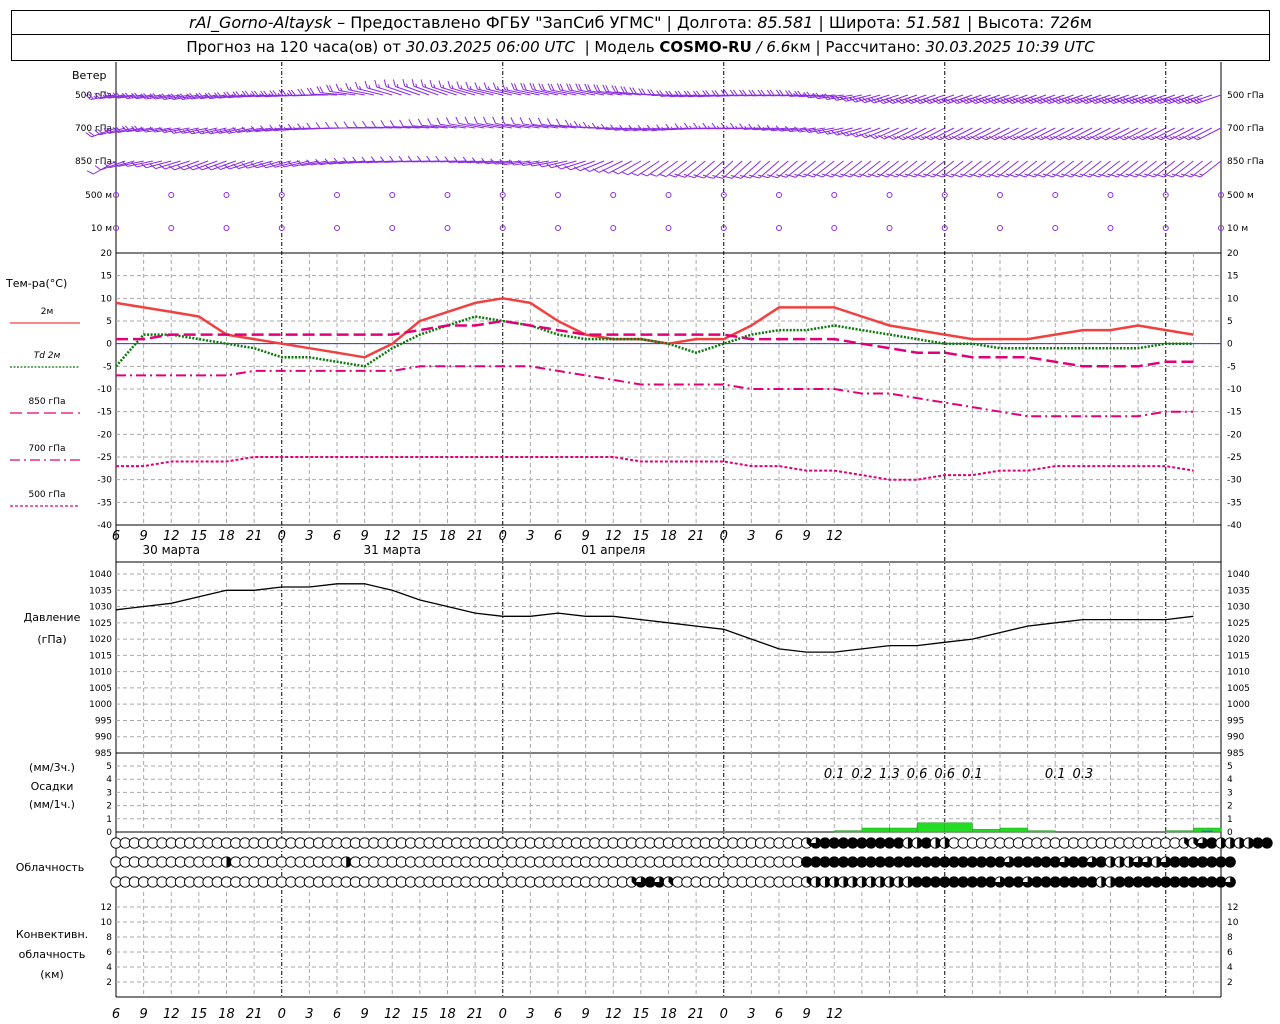 Image resolution: width=1280 pixels, height=1024 pixels. Describe the element at coordinates (109, 938) in the screenshot. I see `conv-tick-left: 8` at that location.